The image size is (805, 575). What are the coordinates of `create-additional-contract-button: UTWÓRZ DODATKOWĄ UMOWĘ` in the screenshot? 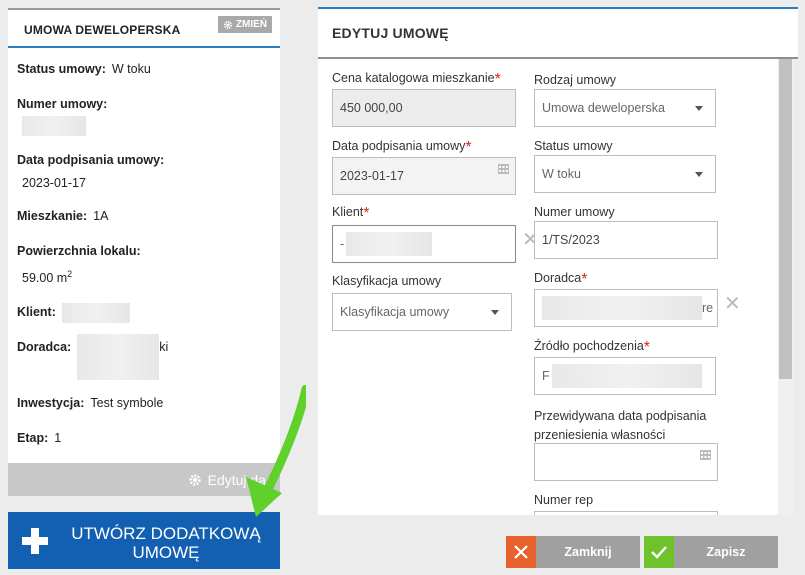 It's located at (144, 540).